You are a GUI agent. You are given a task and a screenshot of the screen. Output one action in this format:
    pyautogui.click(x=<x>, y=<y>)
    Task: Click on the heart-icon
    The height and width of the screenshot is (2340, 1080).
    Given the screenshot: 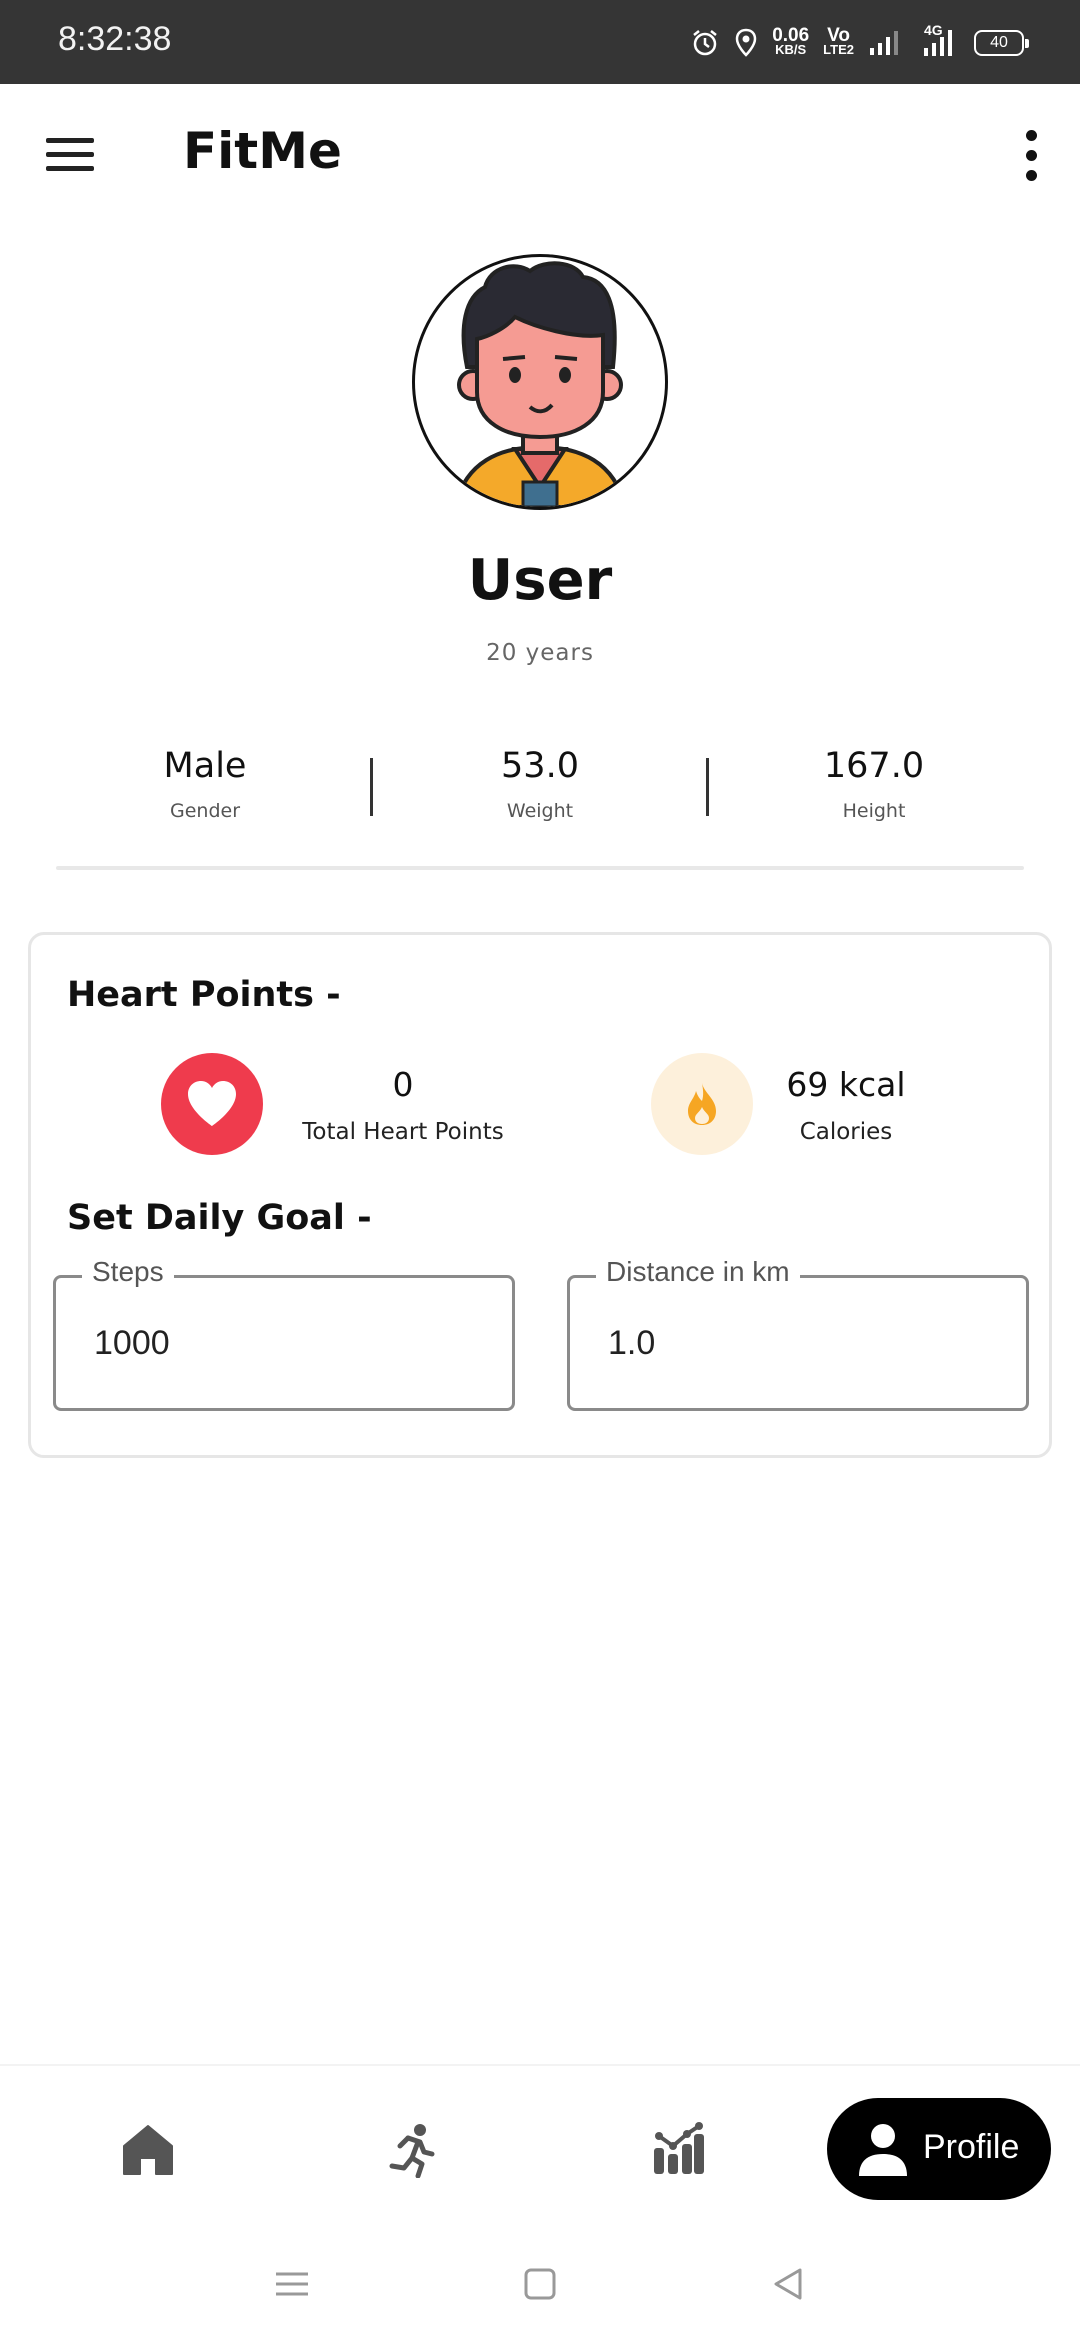 What is the action you would take?
    pyautogui.click(x=212, y=1104)
    